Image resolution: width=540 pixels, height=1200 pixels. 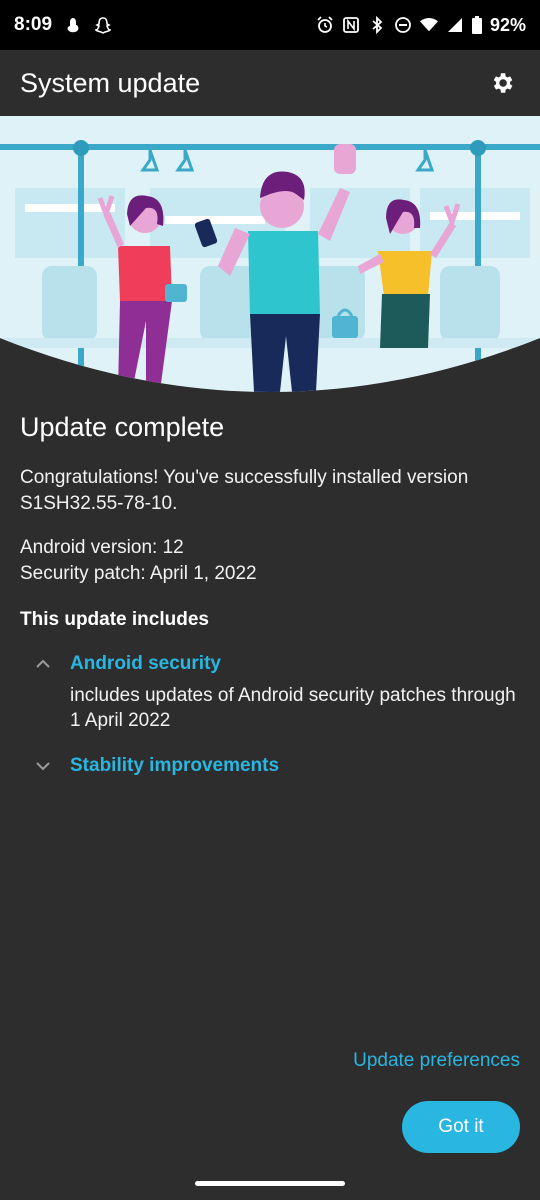 I want to click on status-time: 8:09, so click(x=33, y=24).